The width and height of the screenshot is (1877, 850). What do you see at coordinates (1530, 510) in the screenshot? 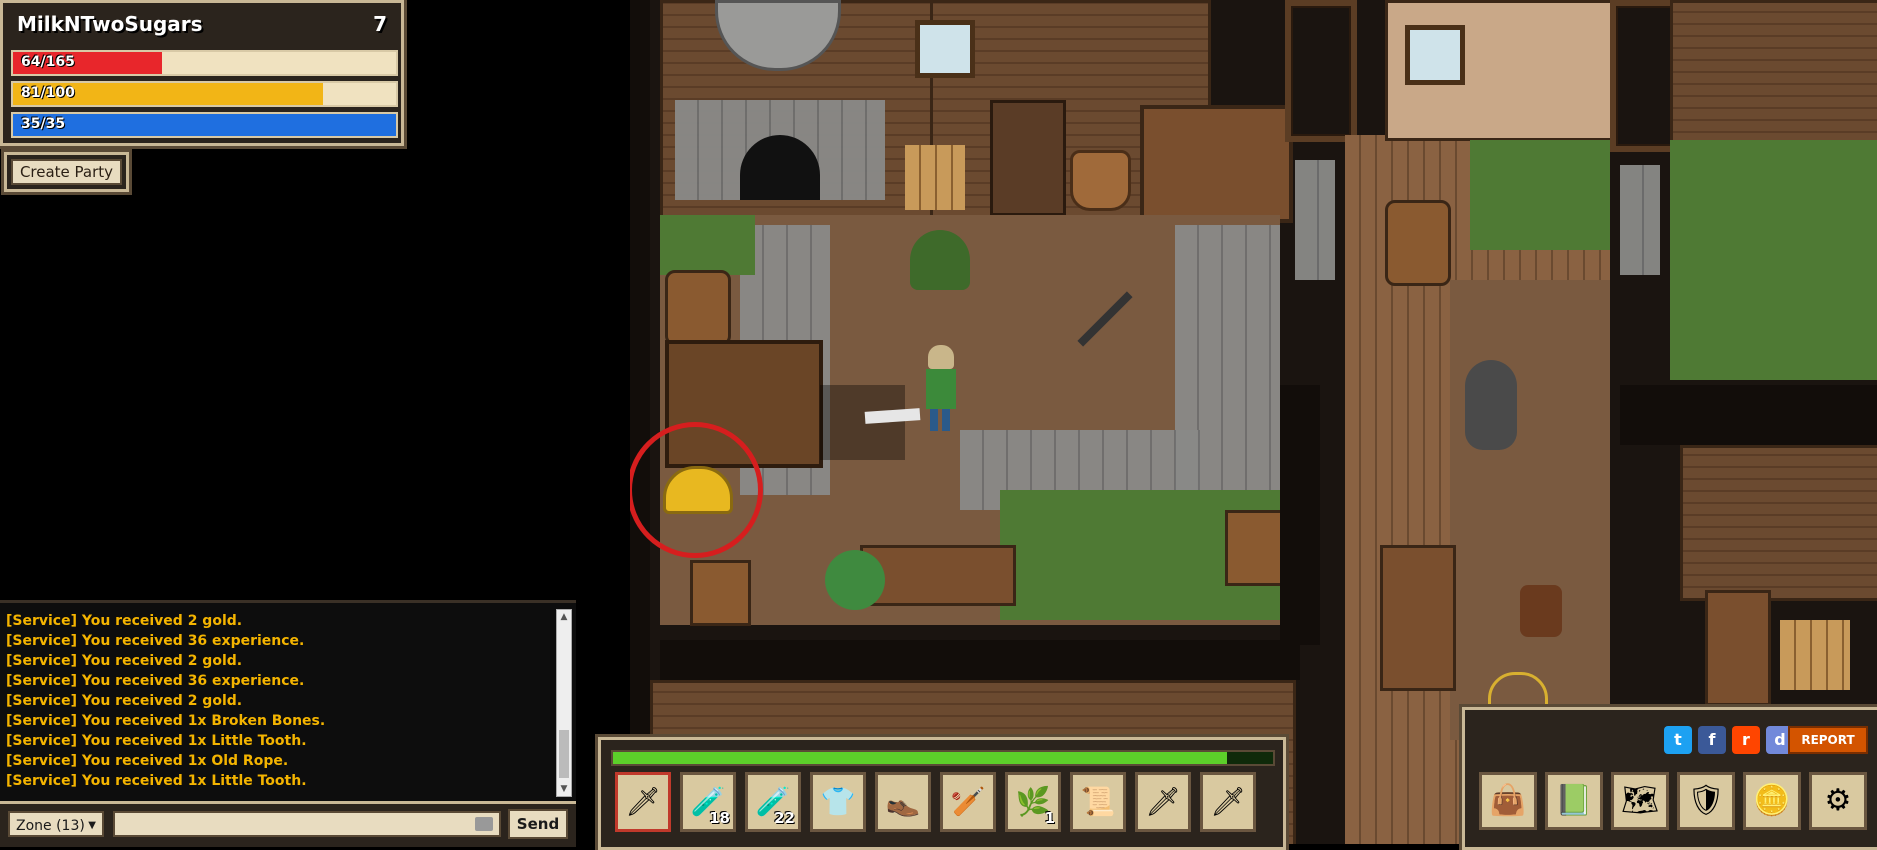
I see `dirt-path` at bounding box center [1530, 510].